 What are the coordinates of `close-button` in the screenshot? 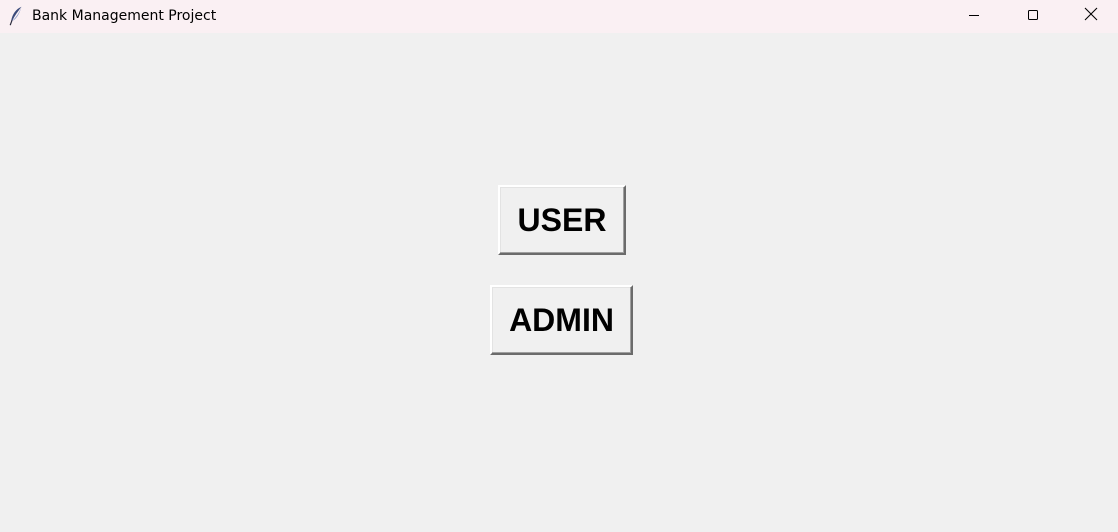 It's located at (1090, 16).